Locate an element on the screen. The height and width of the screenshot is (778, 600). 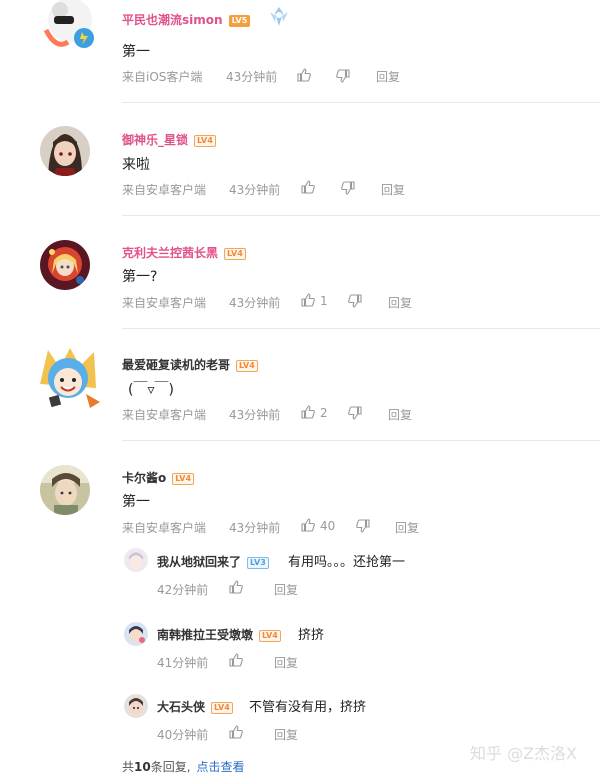
medal-icon is located at coordinates (279, 17).